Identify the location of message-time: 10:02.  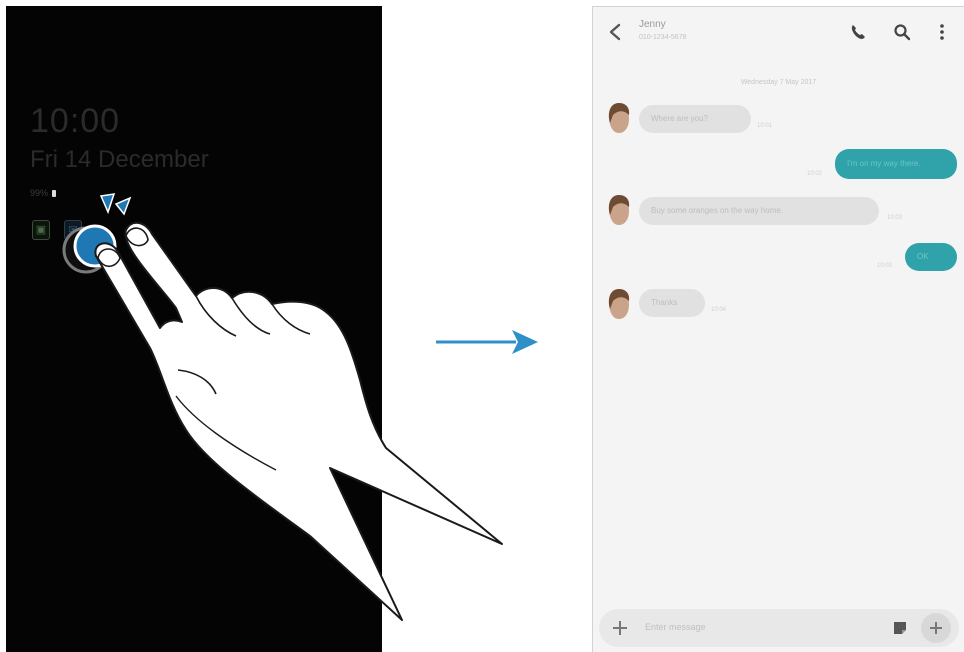
(815, 174).